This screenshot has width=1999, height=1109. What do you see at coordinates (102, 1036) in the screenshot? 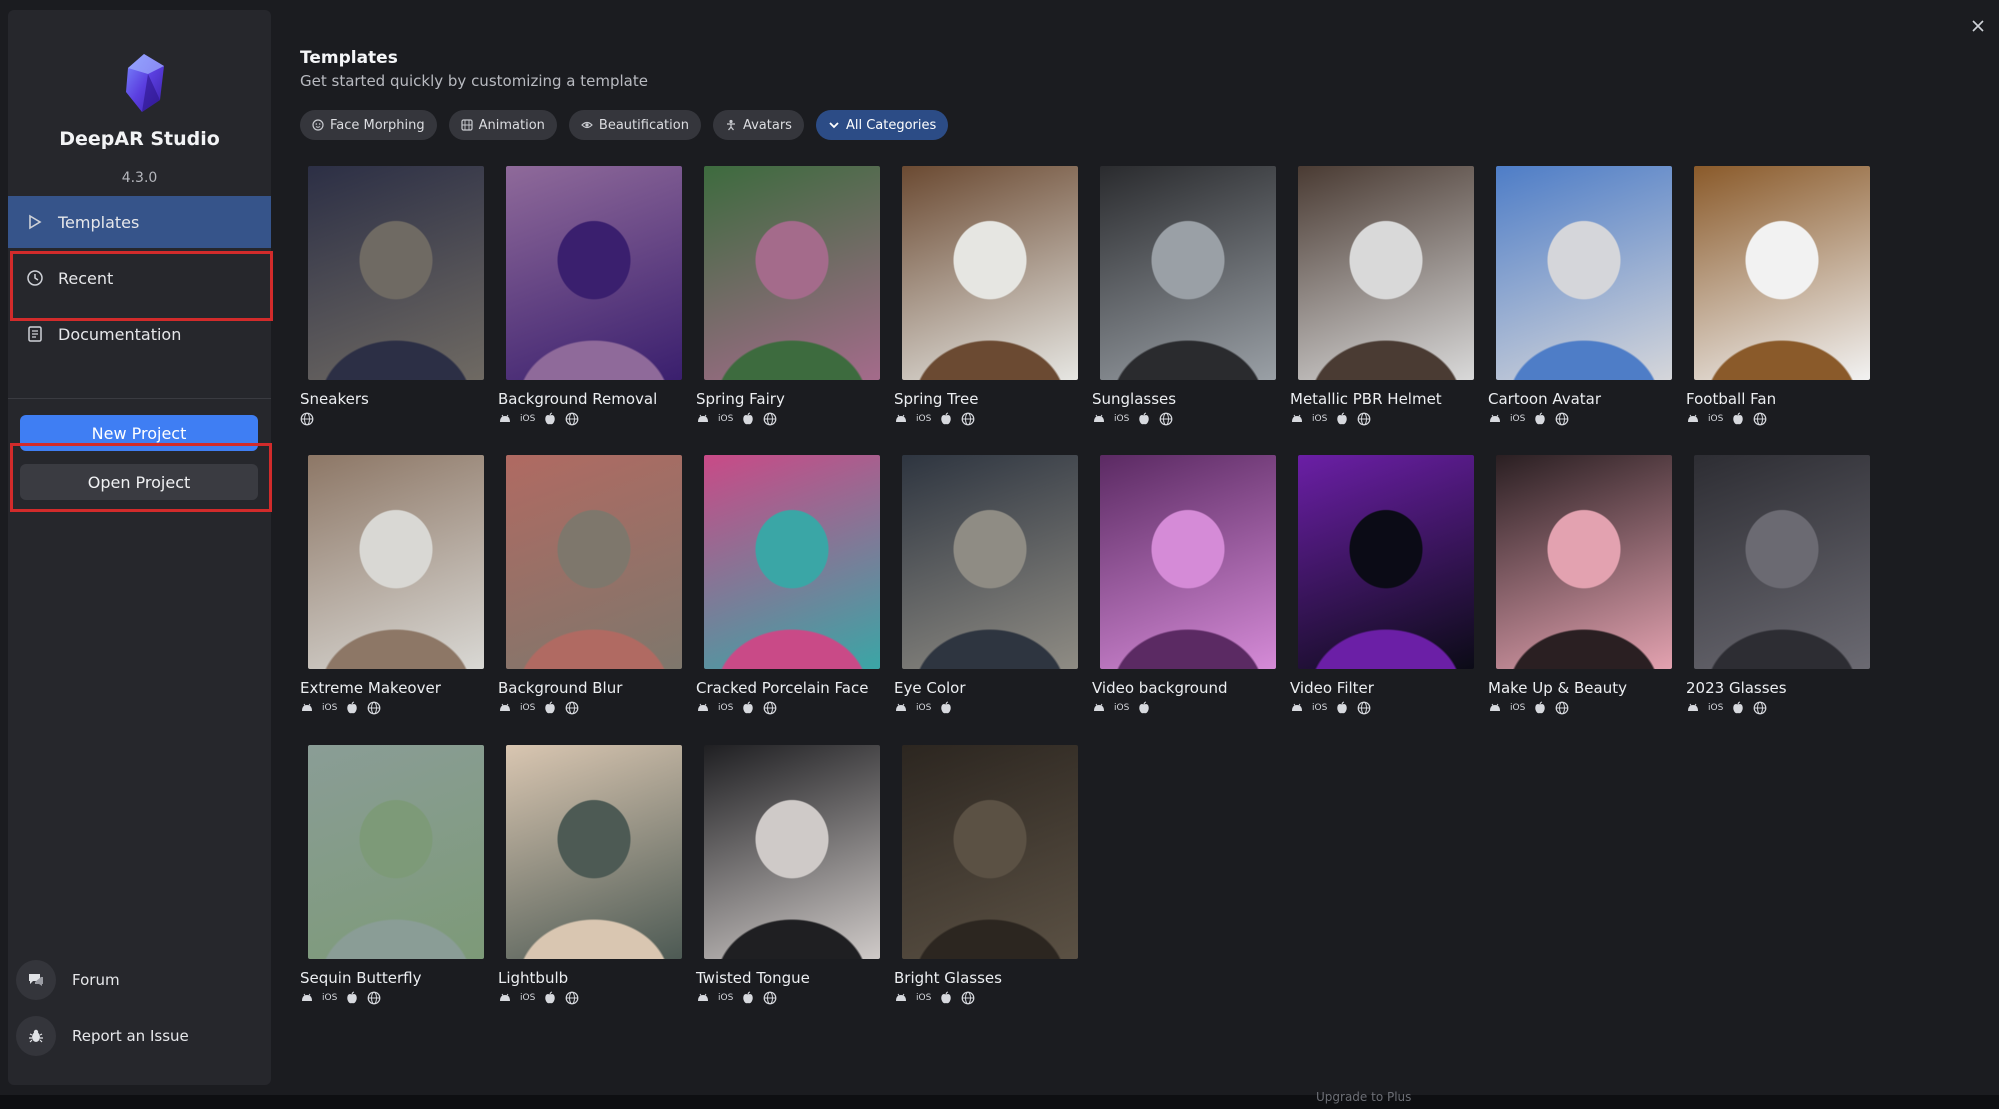
I see `report-issue-link: Report an Issue` at bounding box center [102, 1036].